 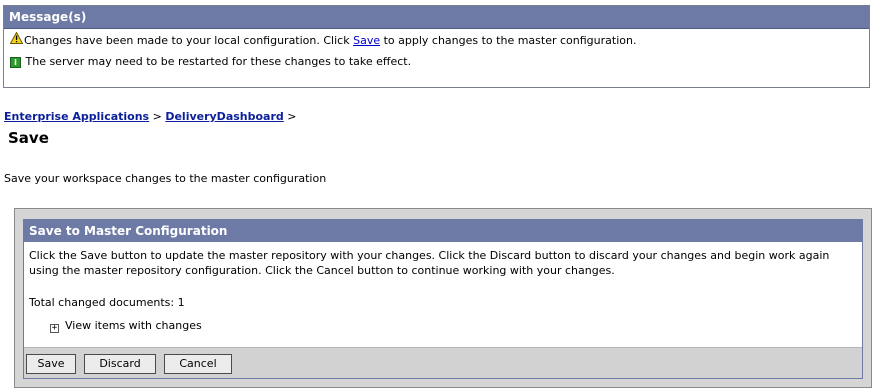 I want to click on page-title: Save, so click(x=28, y=138).